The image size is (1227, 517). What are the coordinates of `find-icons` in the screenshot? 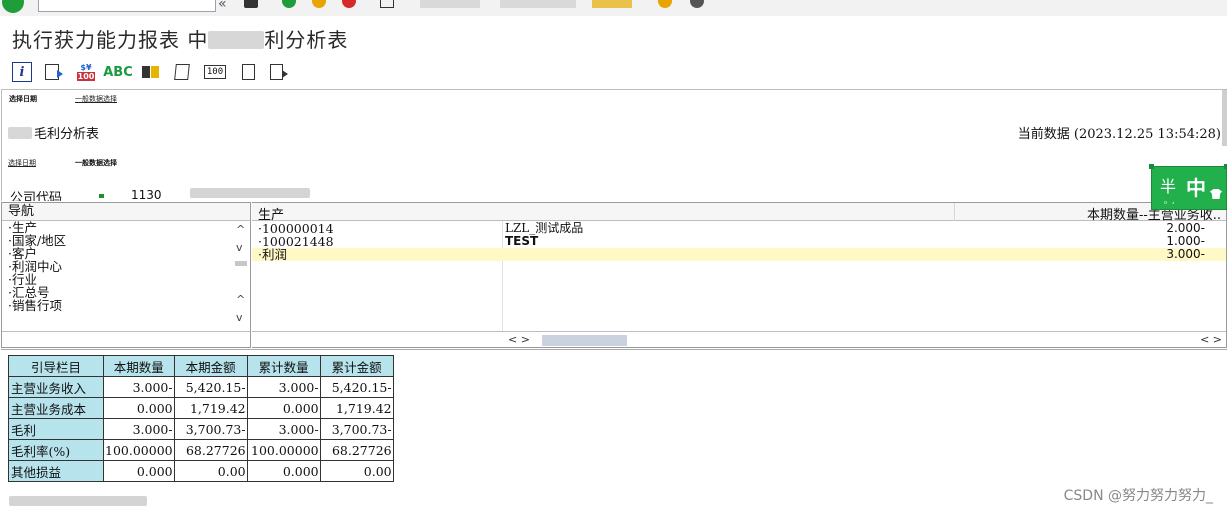 It's located at (450, 4).